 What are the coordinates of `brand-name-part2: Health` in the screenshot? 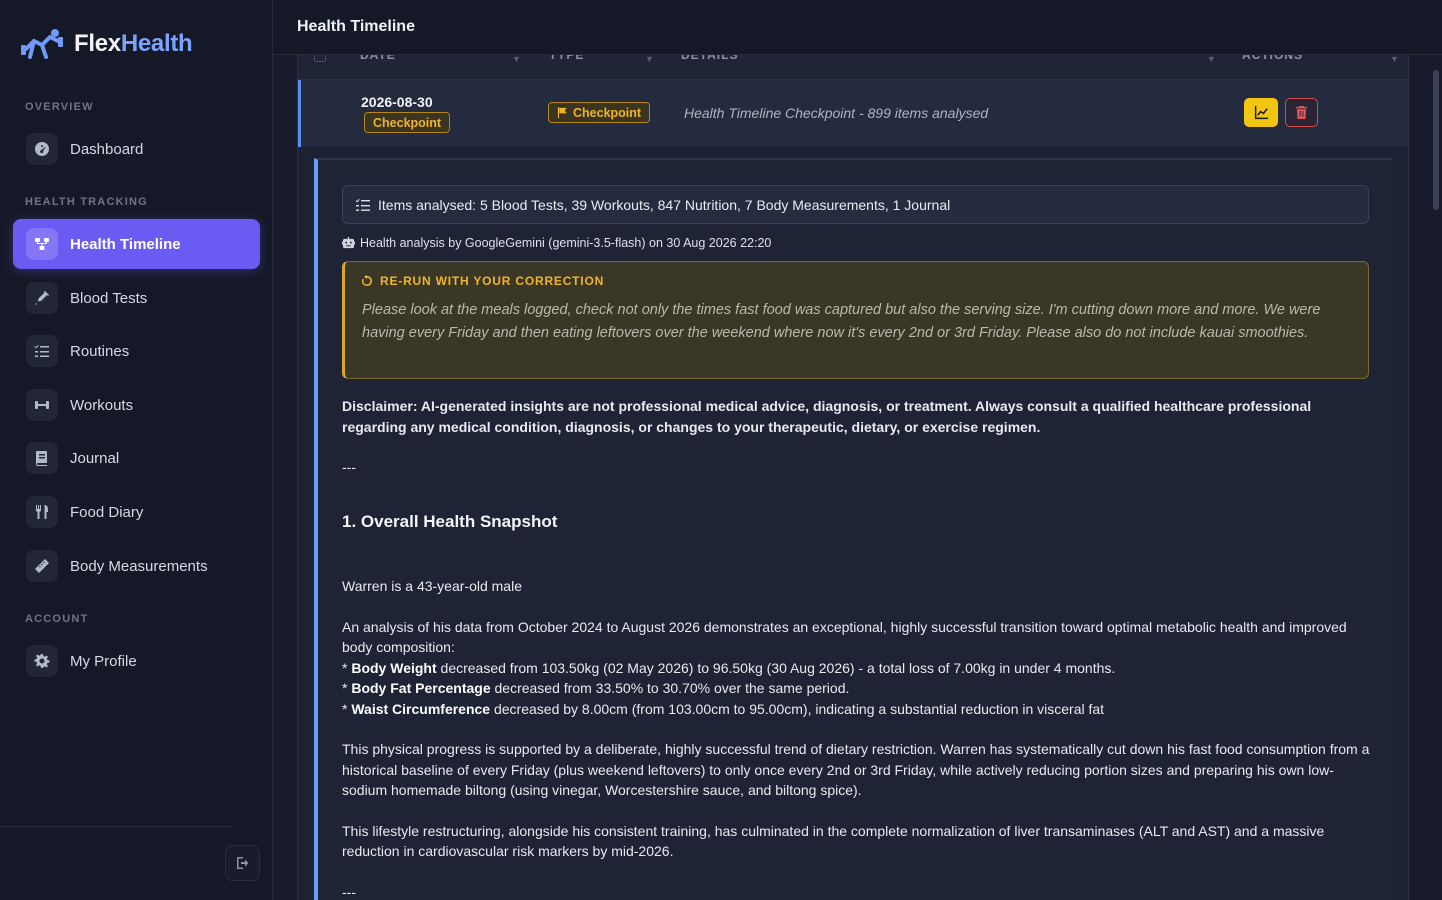 It's located at (156, 43).